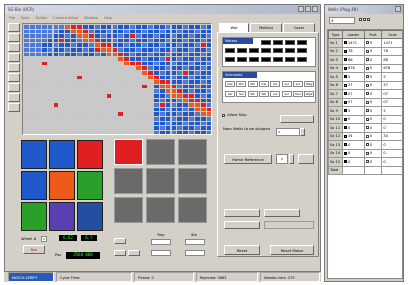  Describe the element at coordinates (365, 68) in the screenshot. I see `wells-table-row: Sa 4 676 0 676` at that location.